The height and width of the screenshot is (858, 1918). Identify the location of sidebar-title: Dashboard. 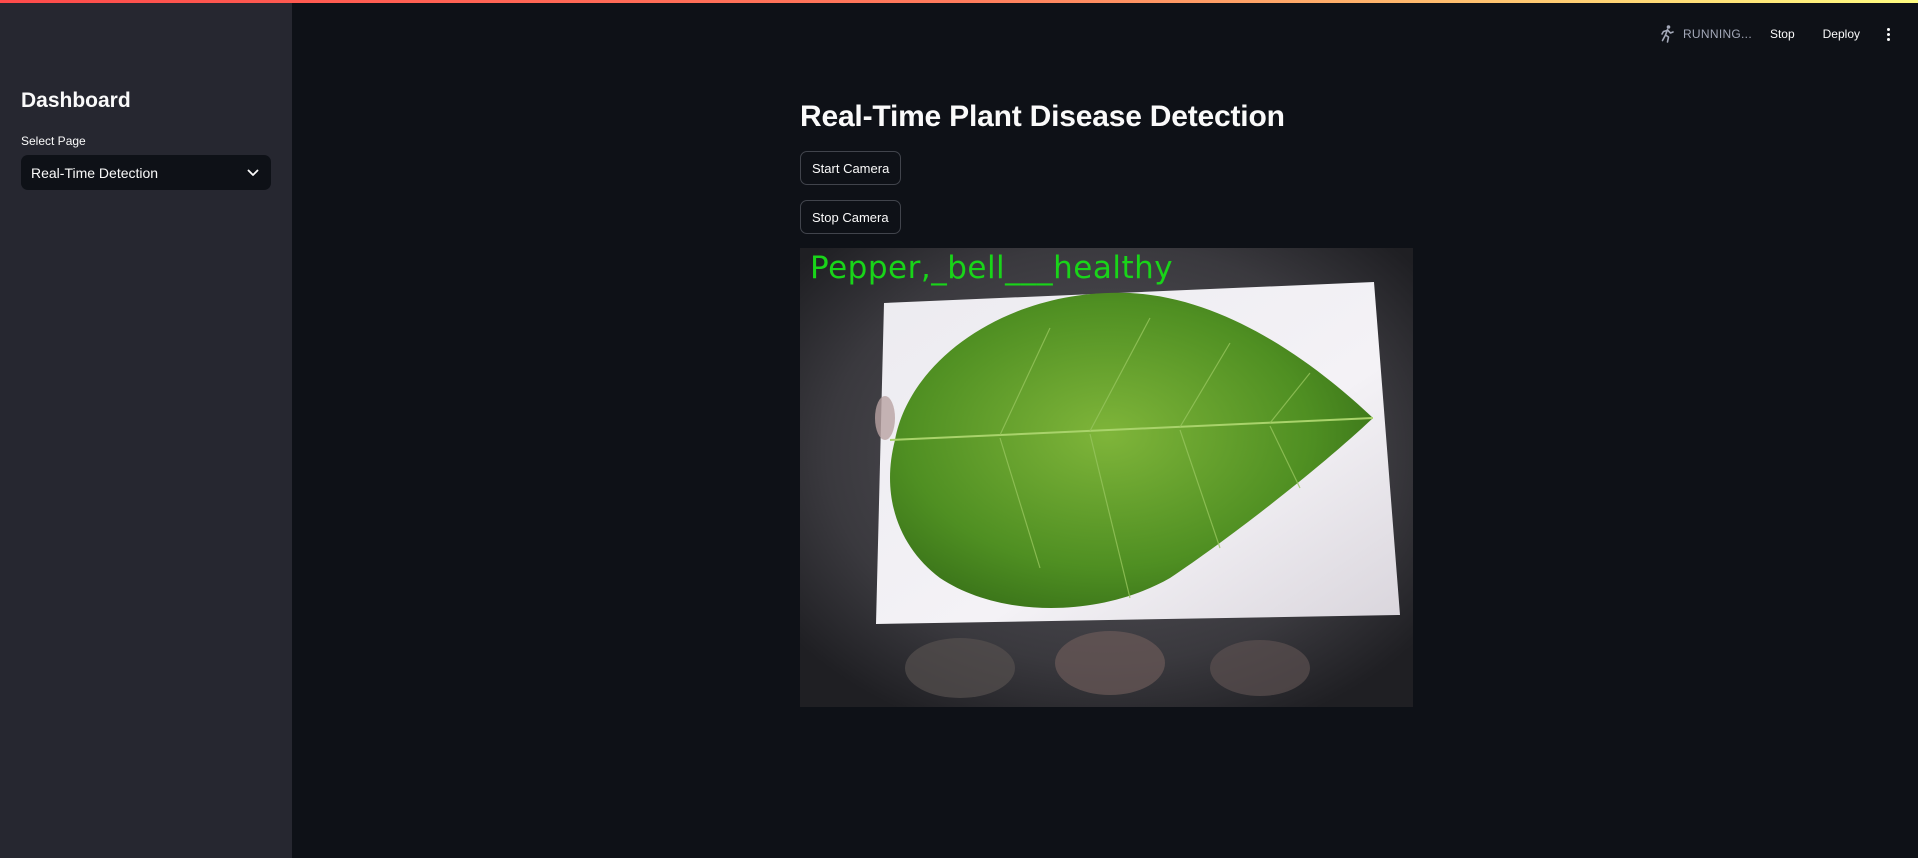
(76, 100).